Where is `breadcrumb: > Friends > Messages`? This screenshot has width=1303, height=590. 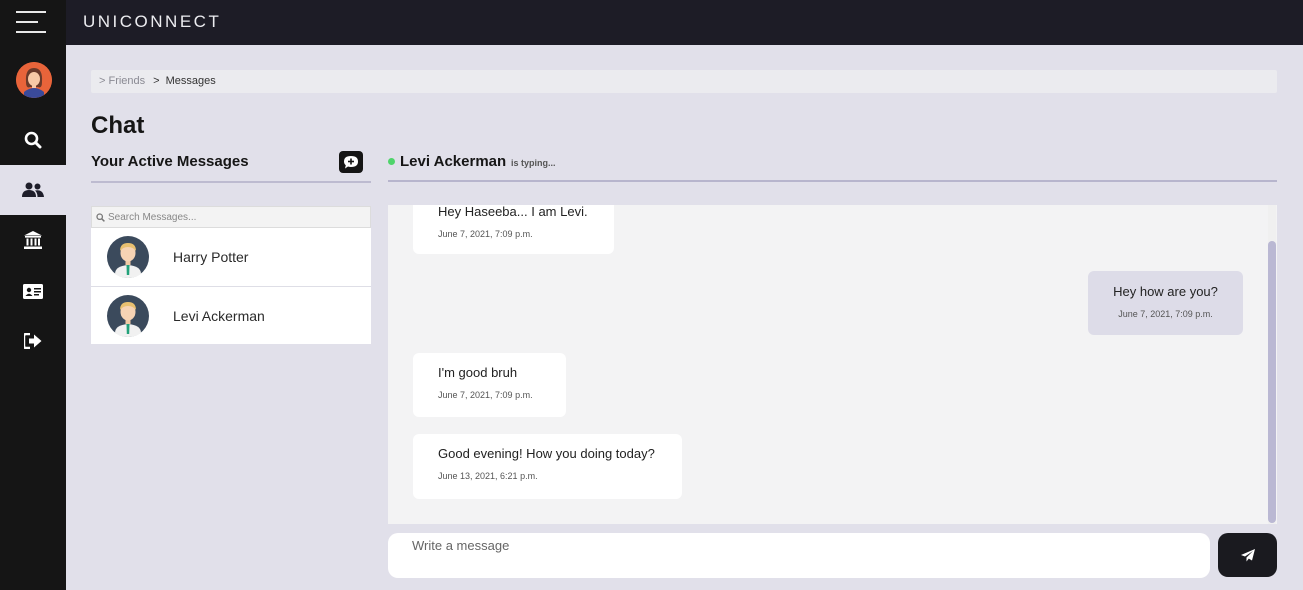 breadcrumb: > Friends > Messages is located at coordinates (684, 81).